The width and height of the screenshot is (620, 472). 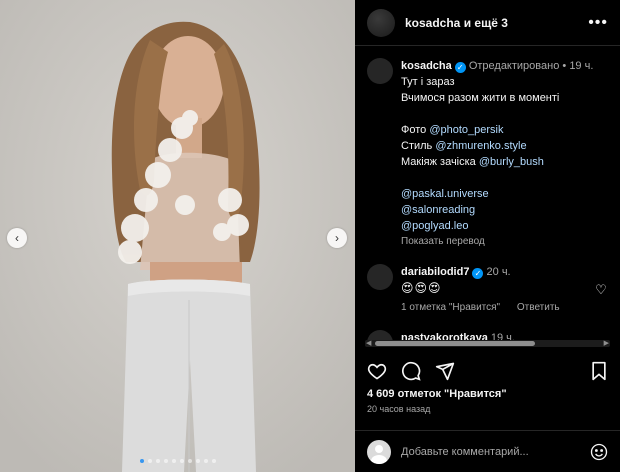 I want to click on credit-label: Макіяж зачіска, so click(x=438, y=162).